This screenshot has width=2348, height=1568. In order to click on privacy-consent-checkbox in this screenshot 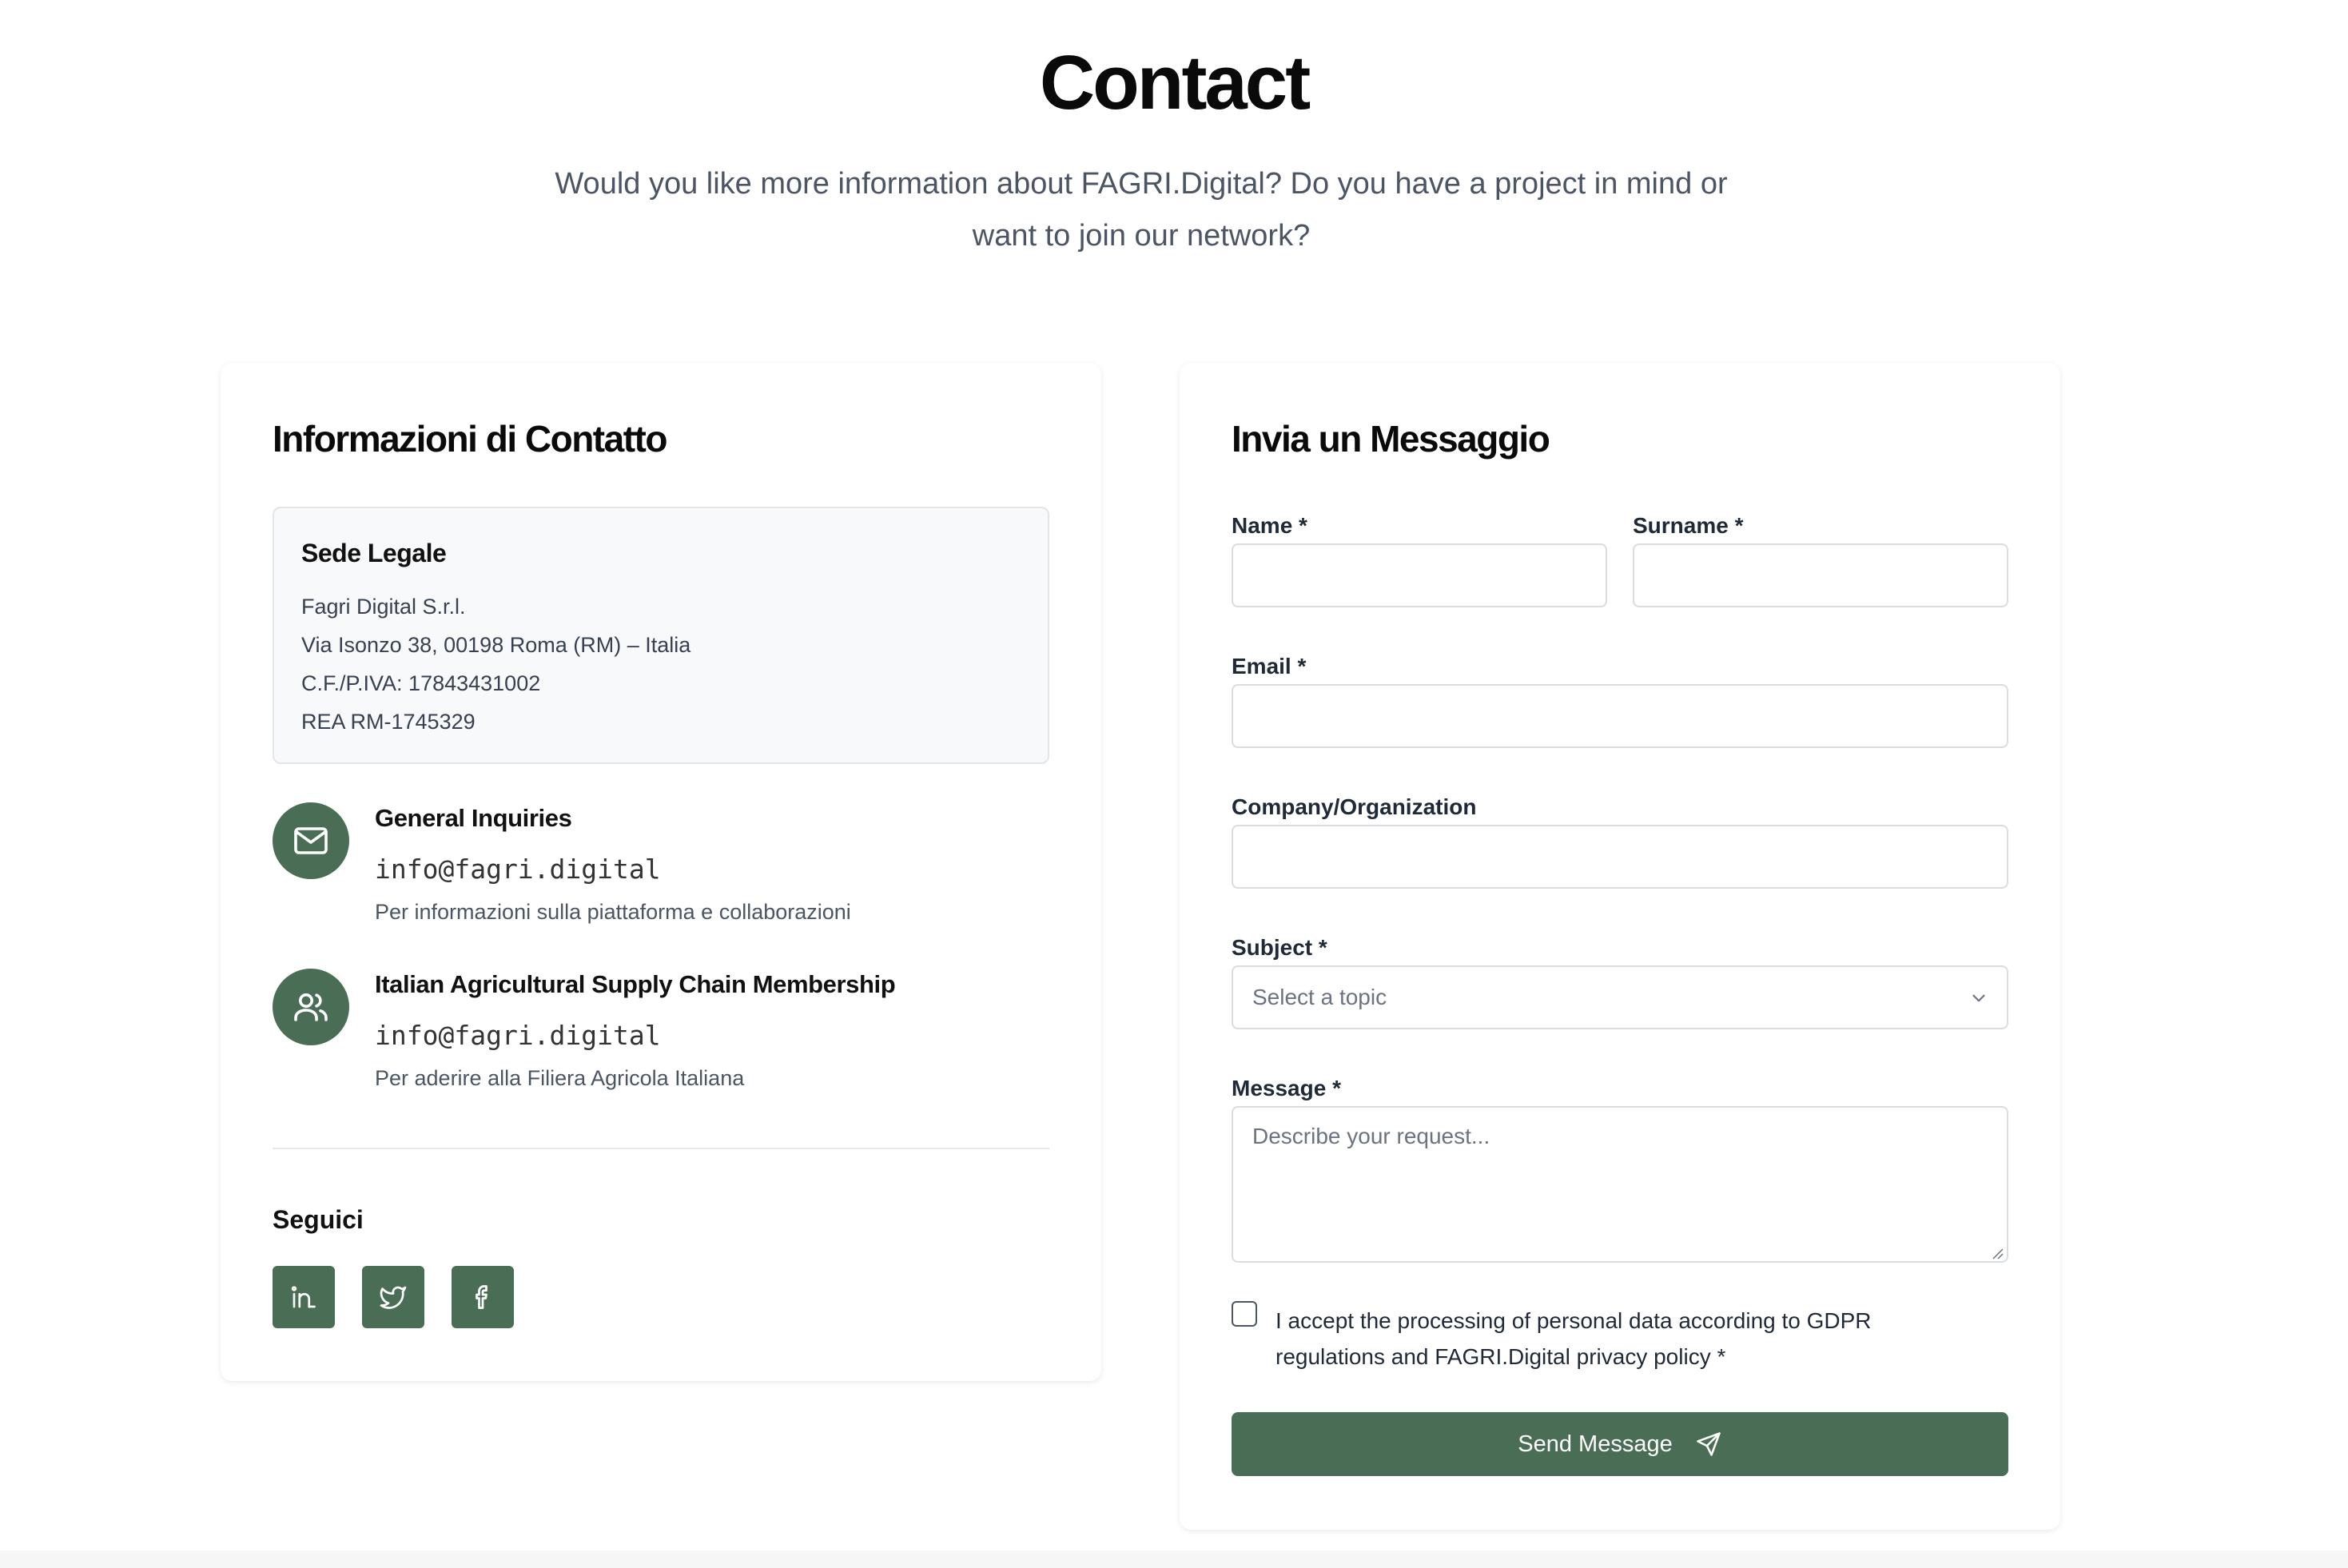, I will do `click(1244, 1314)`.